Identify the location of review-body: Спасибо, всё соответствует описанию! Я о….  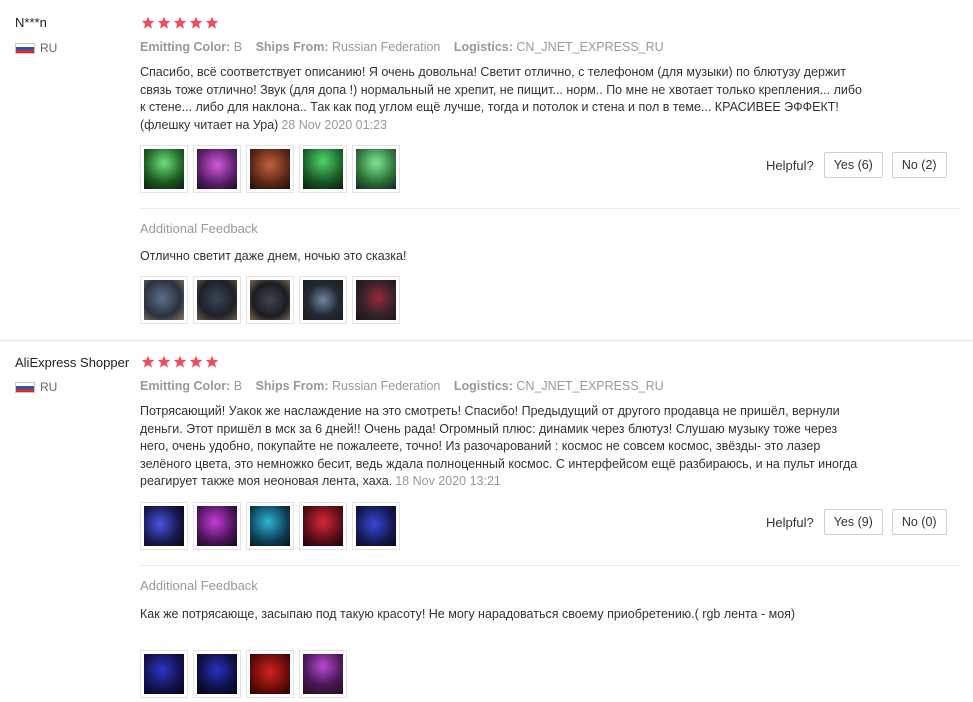
(501, 98).